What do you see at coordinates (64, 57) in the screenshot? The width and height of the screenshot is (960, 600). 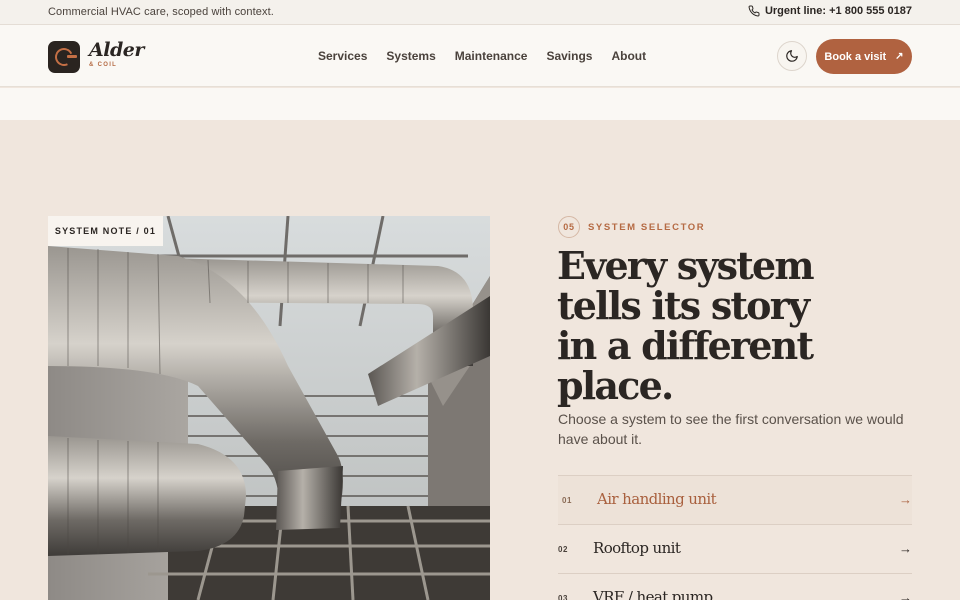 I see `logo-icon` at bounding box center [64, 57].